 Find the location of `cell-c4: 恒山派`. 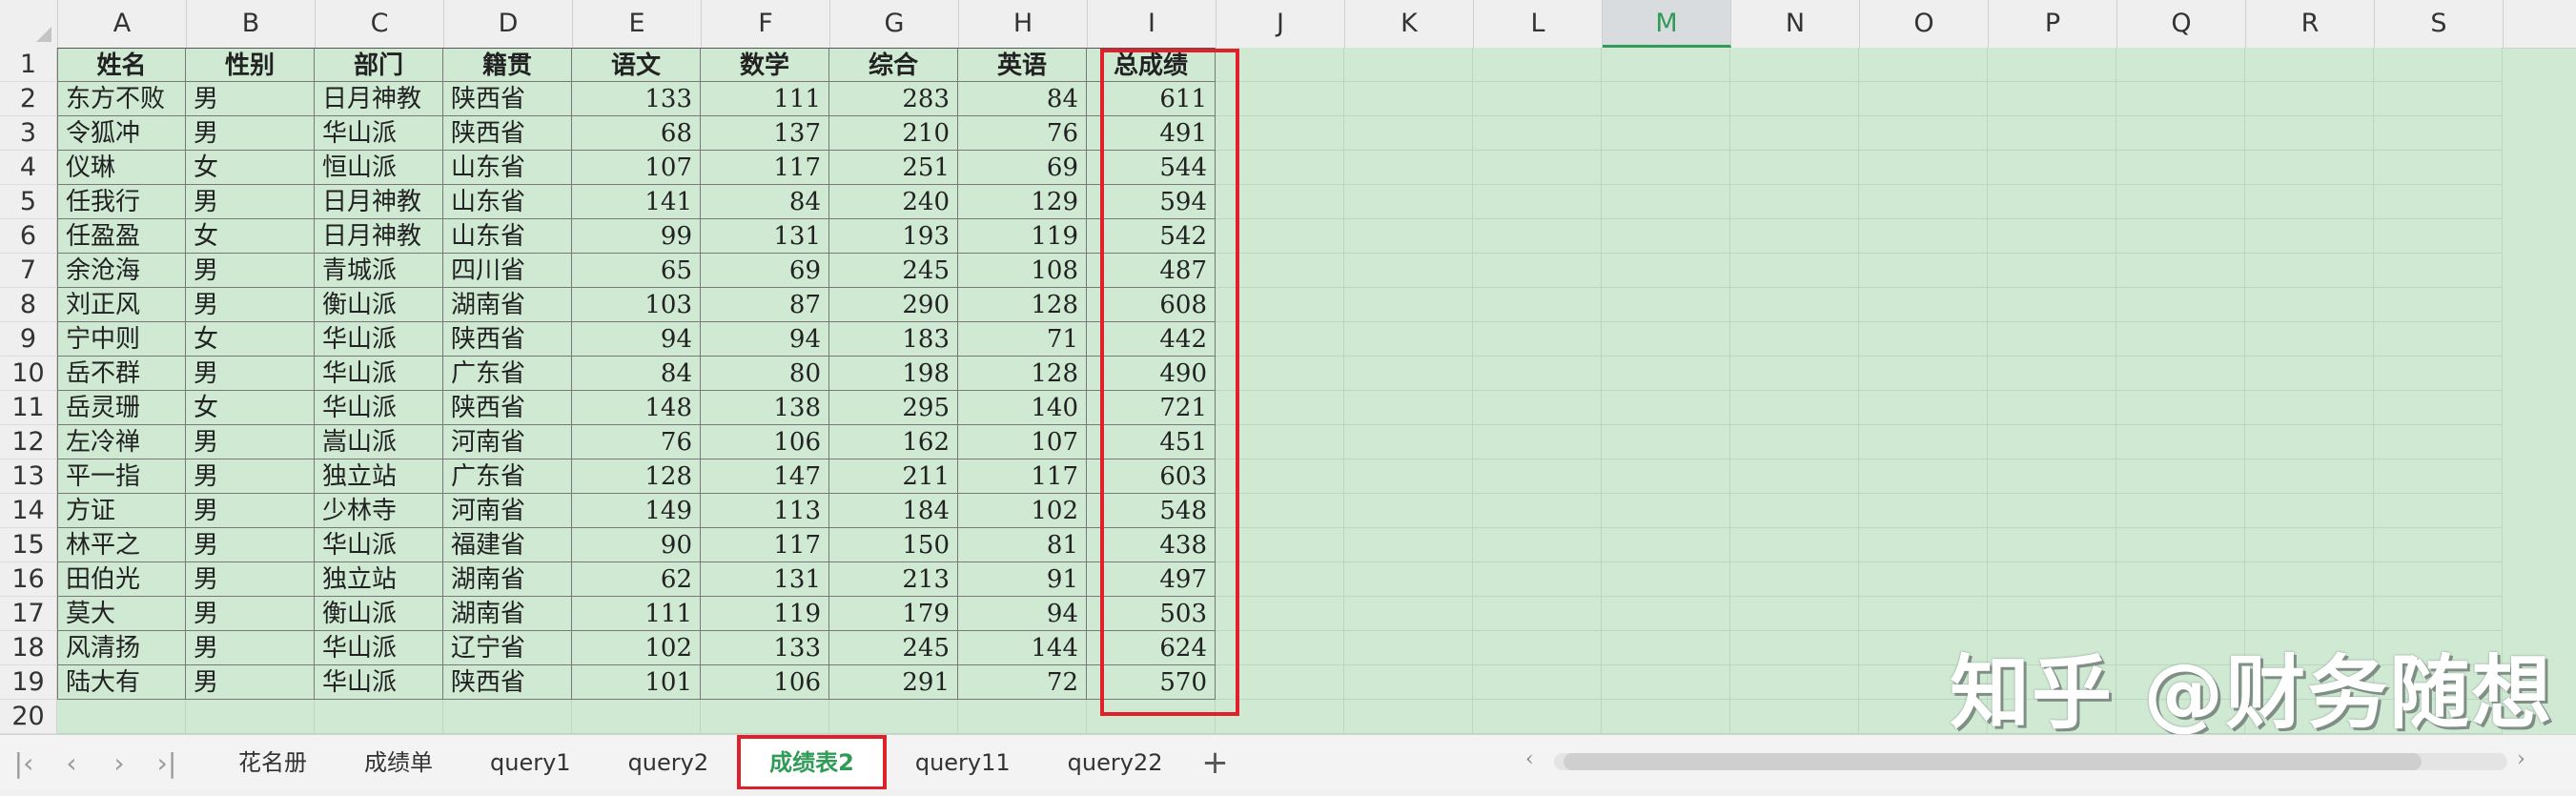

cell-c4: 恒山派 is located at coordinates (379, 168).